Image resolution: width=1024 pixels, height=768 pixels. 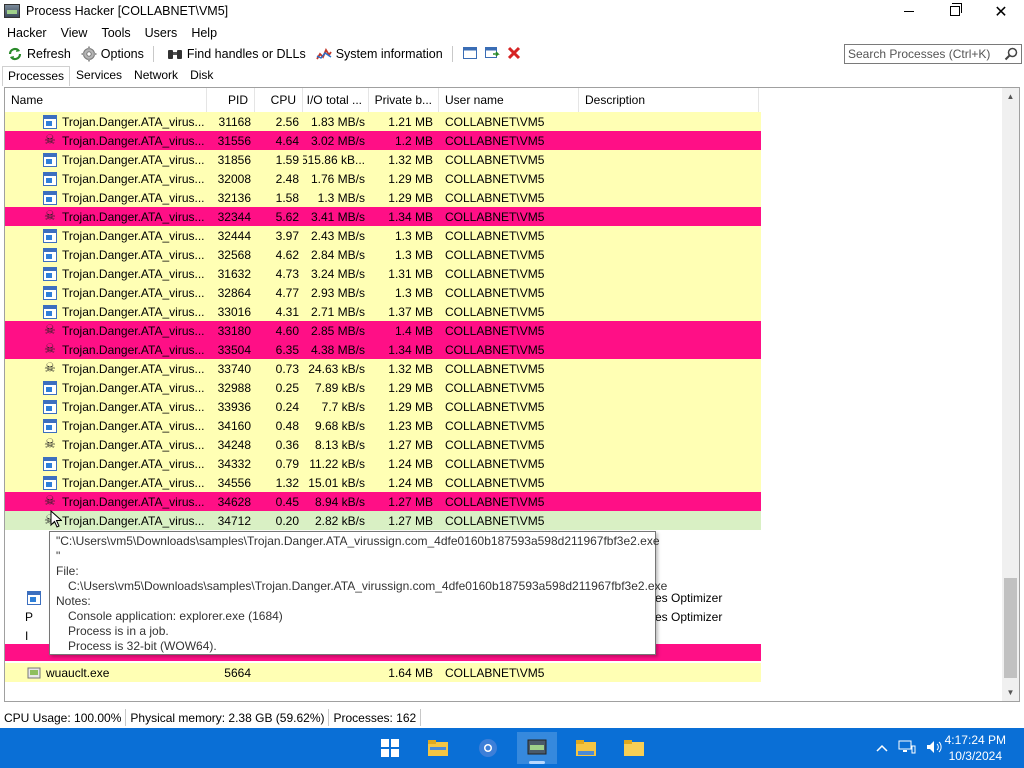 What do you see at coordinates (410, 368) in the screenshot?
I see `private-bytes-cell: 1.32 MB` at bounding box center [410, 368].